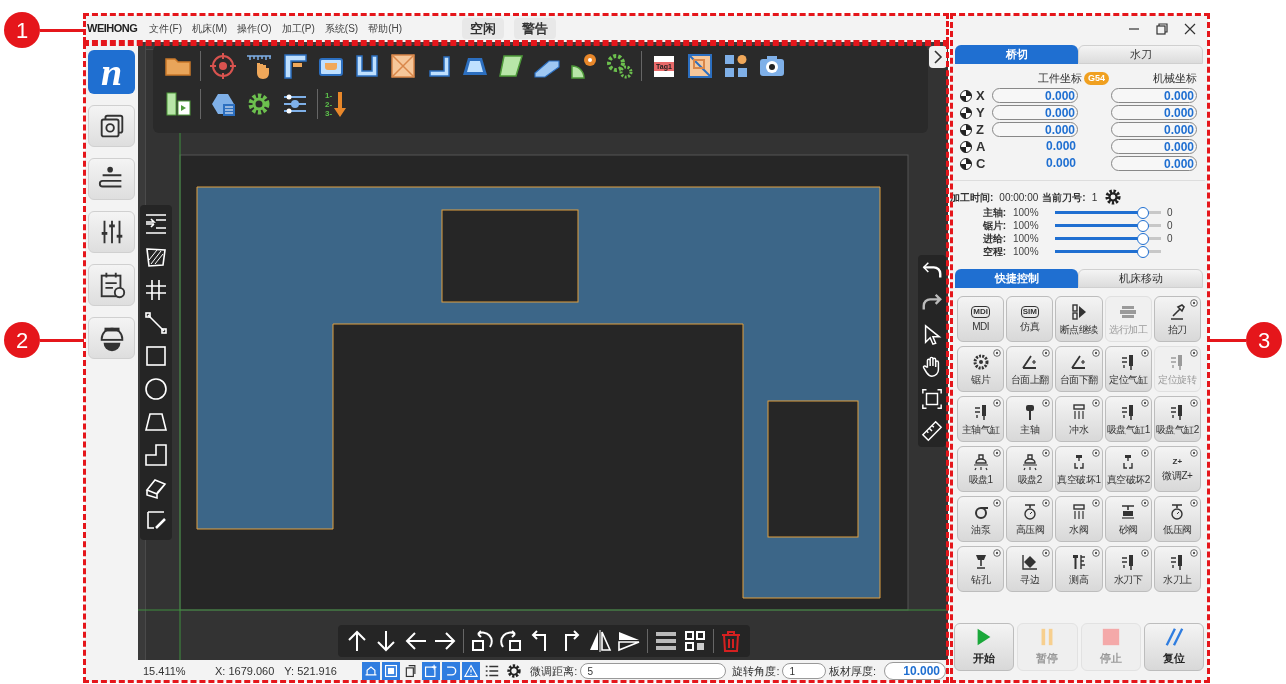  Describe the element at coordinates (981, 569) in the screenshot. I see `quick-button: 钻孔` at that location.